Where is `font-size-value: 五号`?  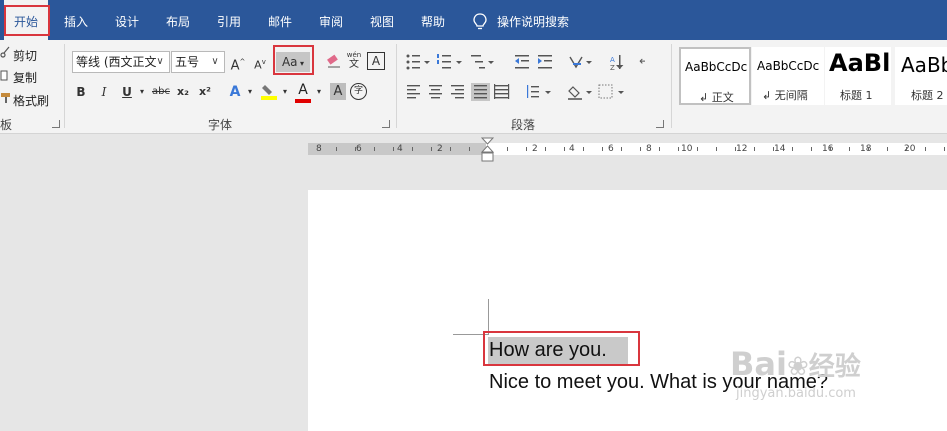
font-size-value: 五号 is located at coordinates (187, 62).